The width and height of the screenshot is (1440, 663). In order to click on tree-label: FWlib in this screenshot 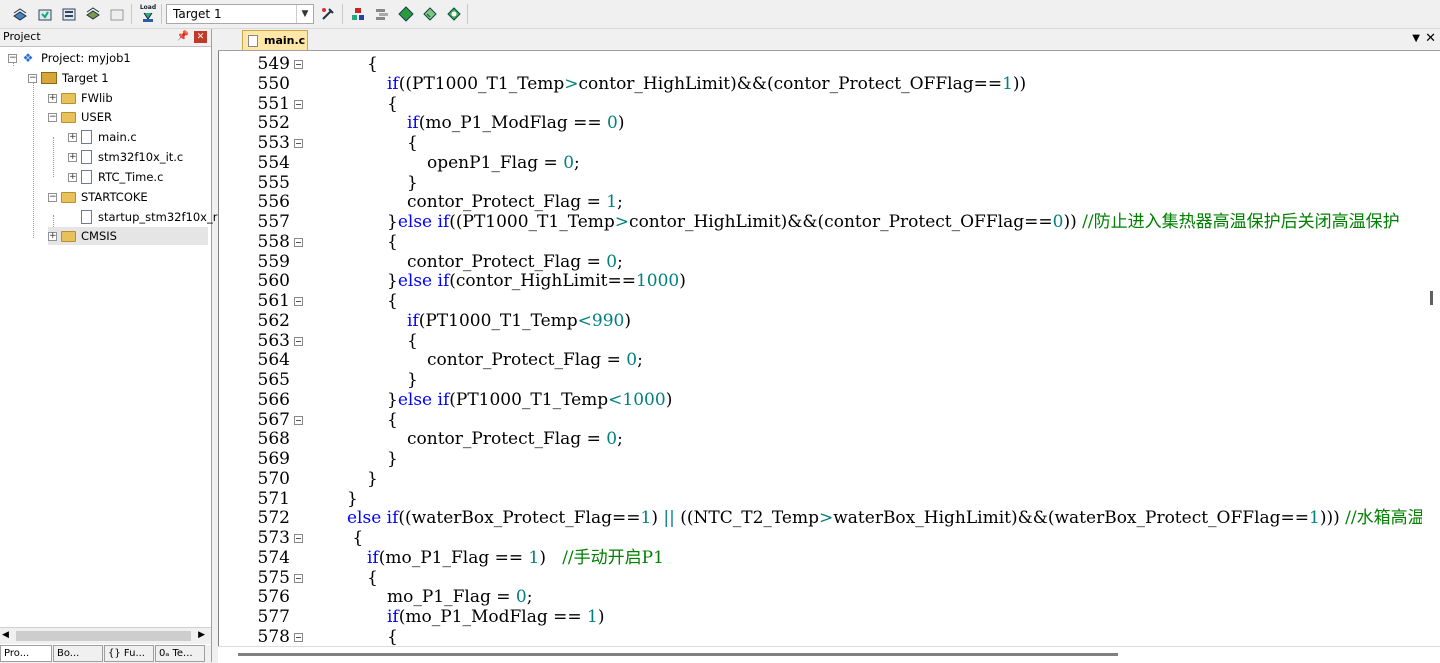, I will do `click(97, 98)`.